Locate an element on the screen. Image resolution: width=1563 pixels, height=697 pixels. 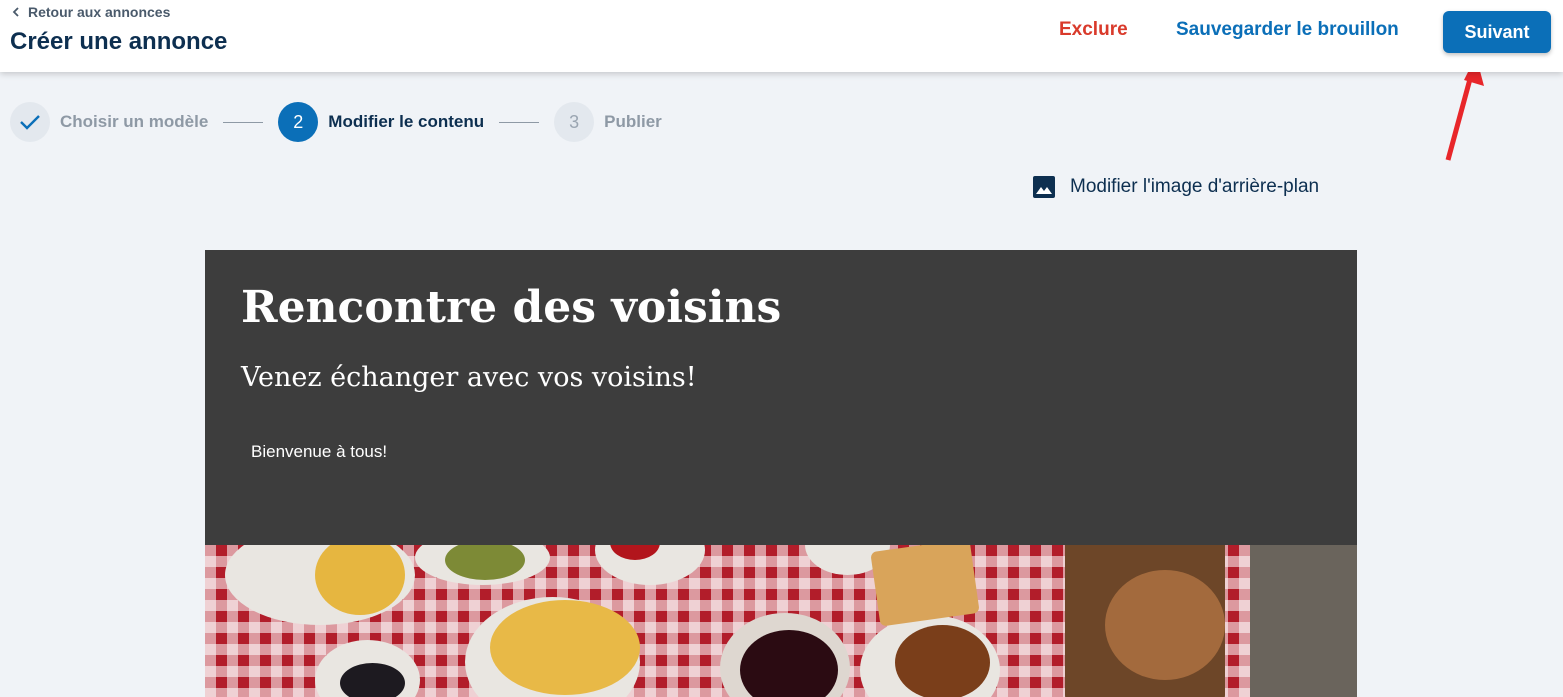
modify-background-image-button: Modifier l'image d'arrière-plan is located at coordinates (1175, 187).